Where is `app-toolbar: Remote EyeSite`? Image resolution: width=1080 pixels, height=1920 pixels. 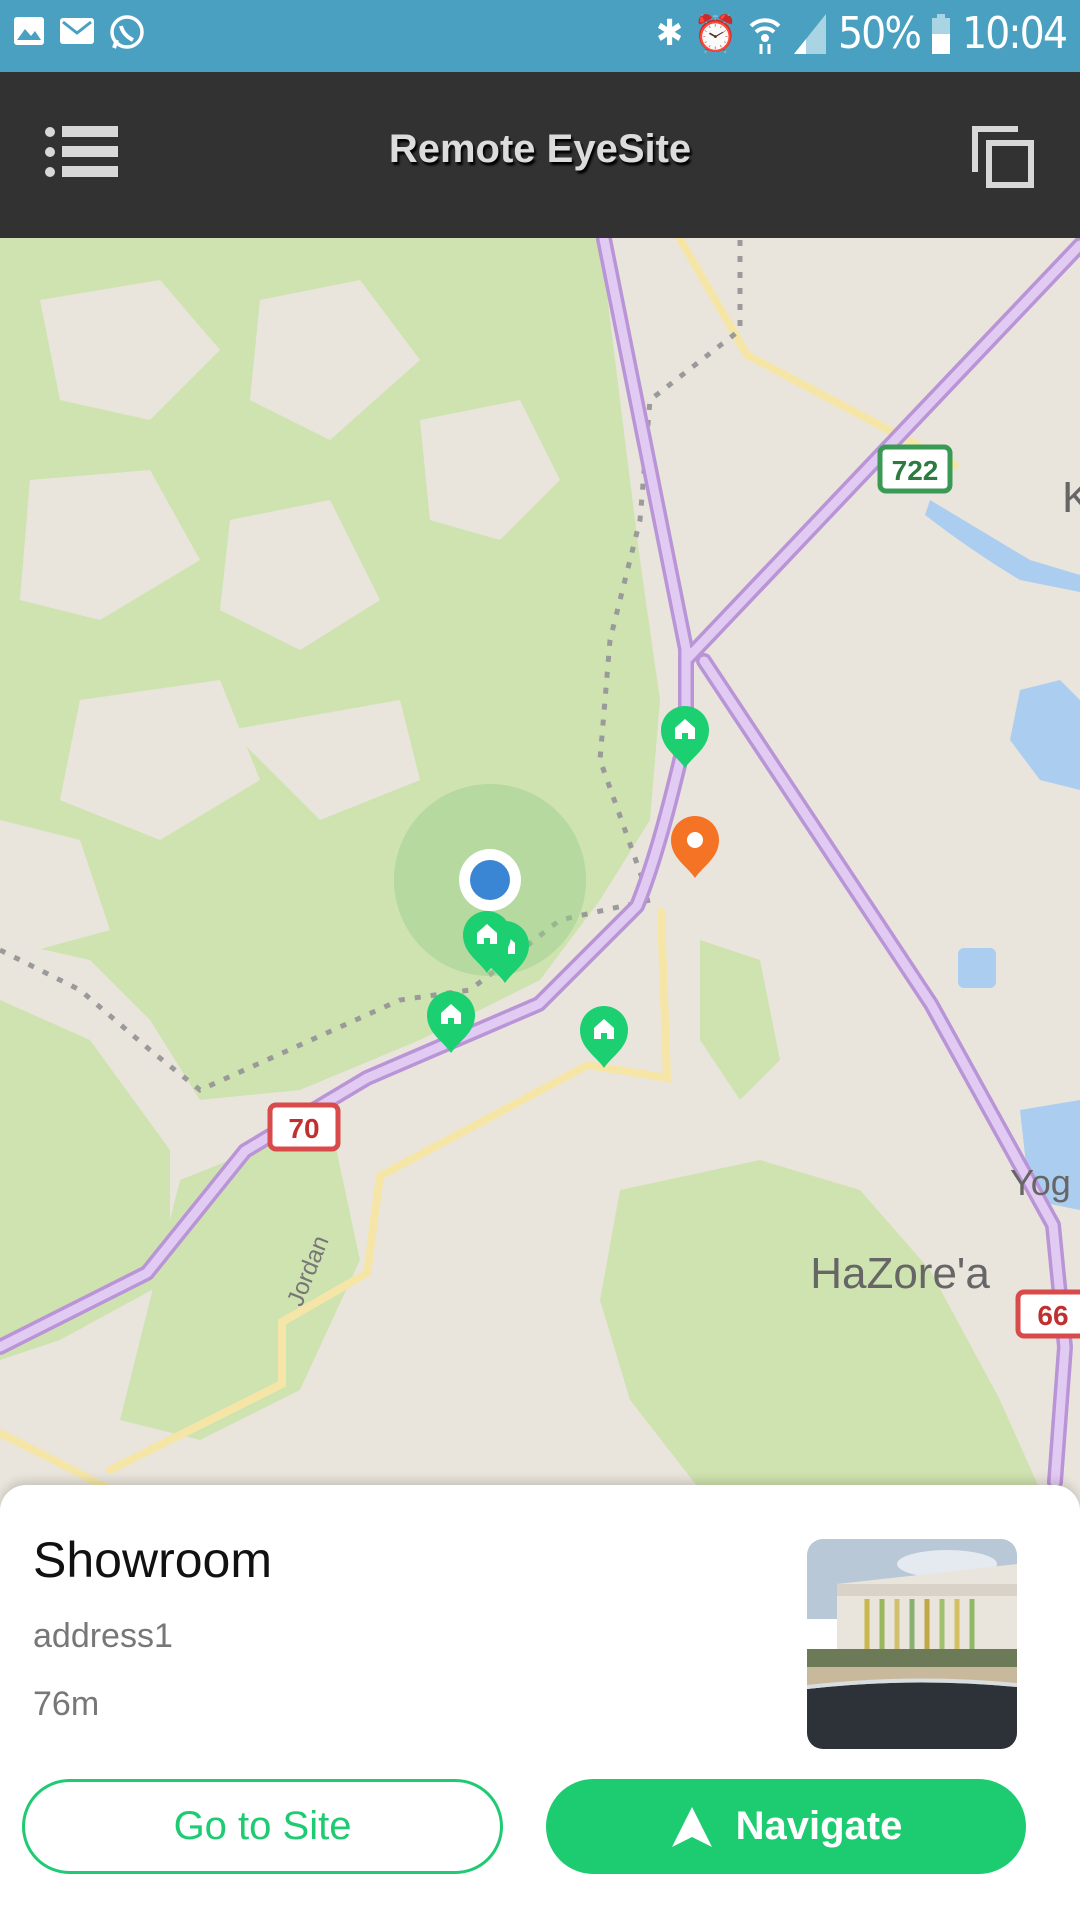 app-toolbar: Remote EyeSite is located at coordinates (540, 155).